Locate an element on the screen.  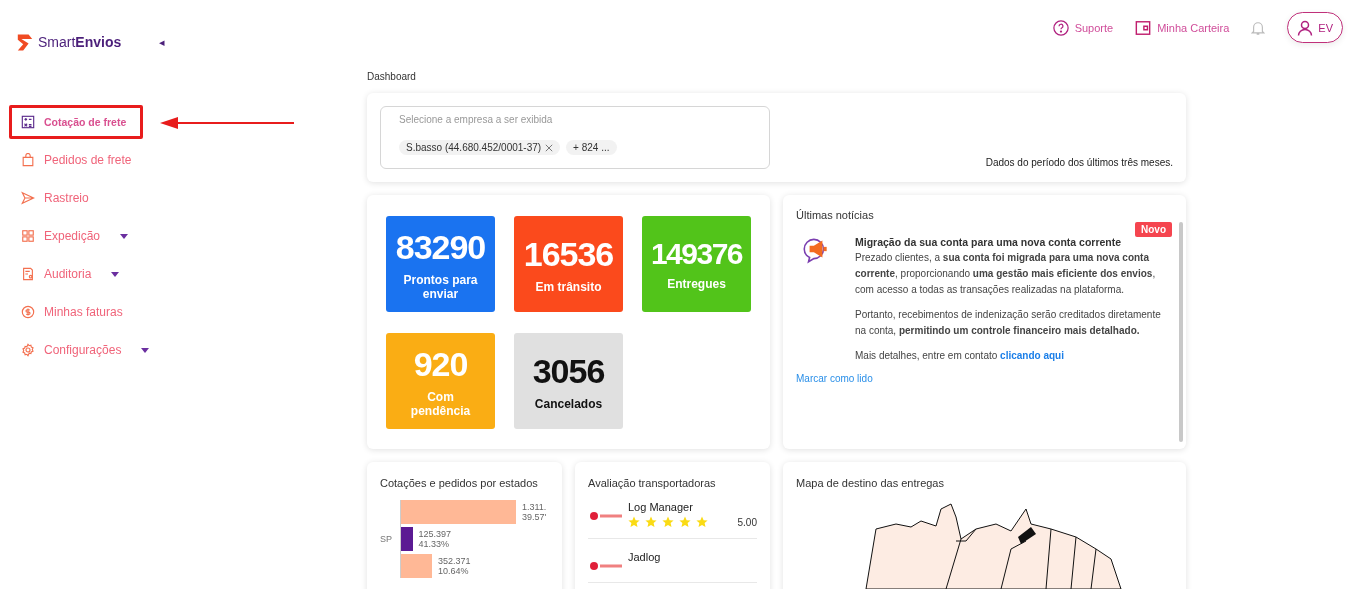
stat-label: Em trânsito is located at coordinates (568, 286).